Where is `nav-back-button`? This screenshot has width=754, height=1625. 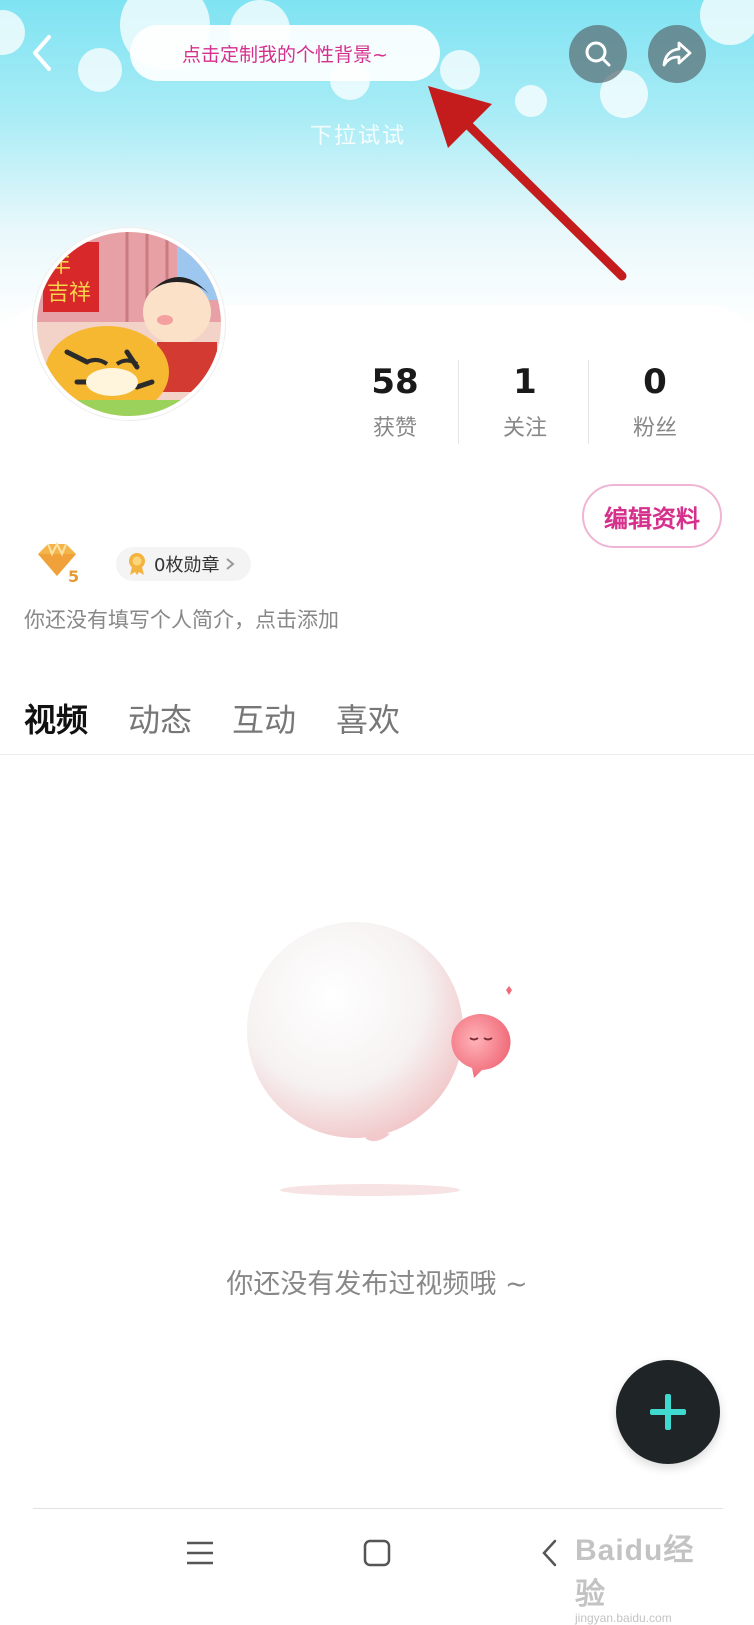
nav-back-button is located at coordinates (550, 1553).